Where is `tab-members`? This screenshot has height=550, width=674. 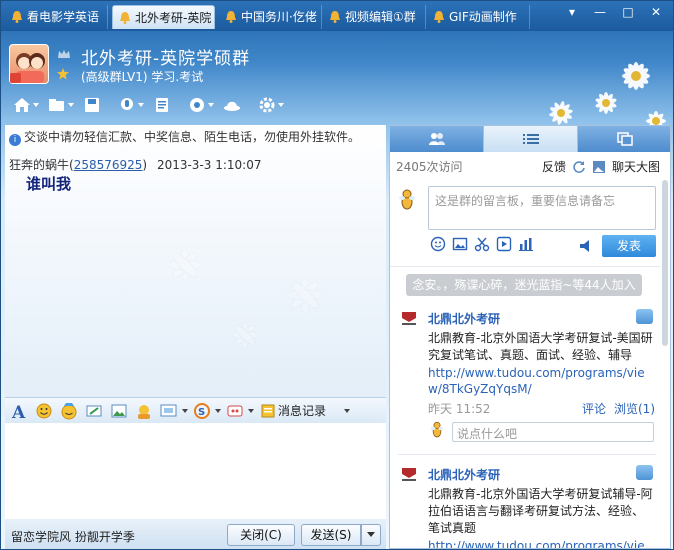
tab-members is located at coordinates (437, 139).